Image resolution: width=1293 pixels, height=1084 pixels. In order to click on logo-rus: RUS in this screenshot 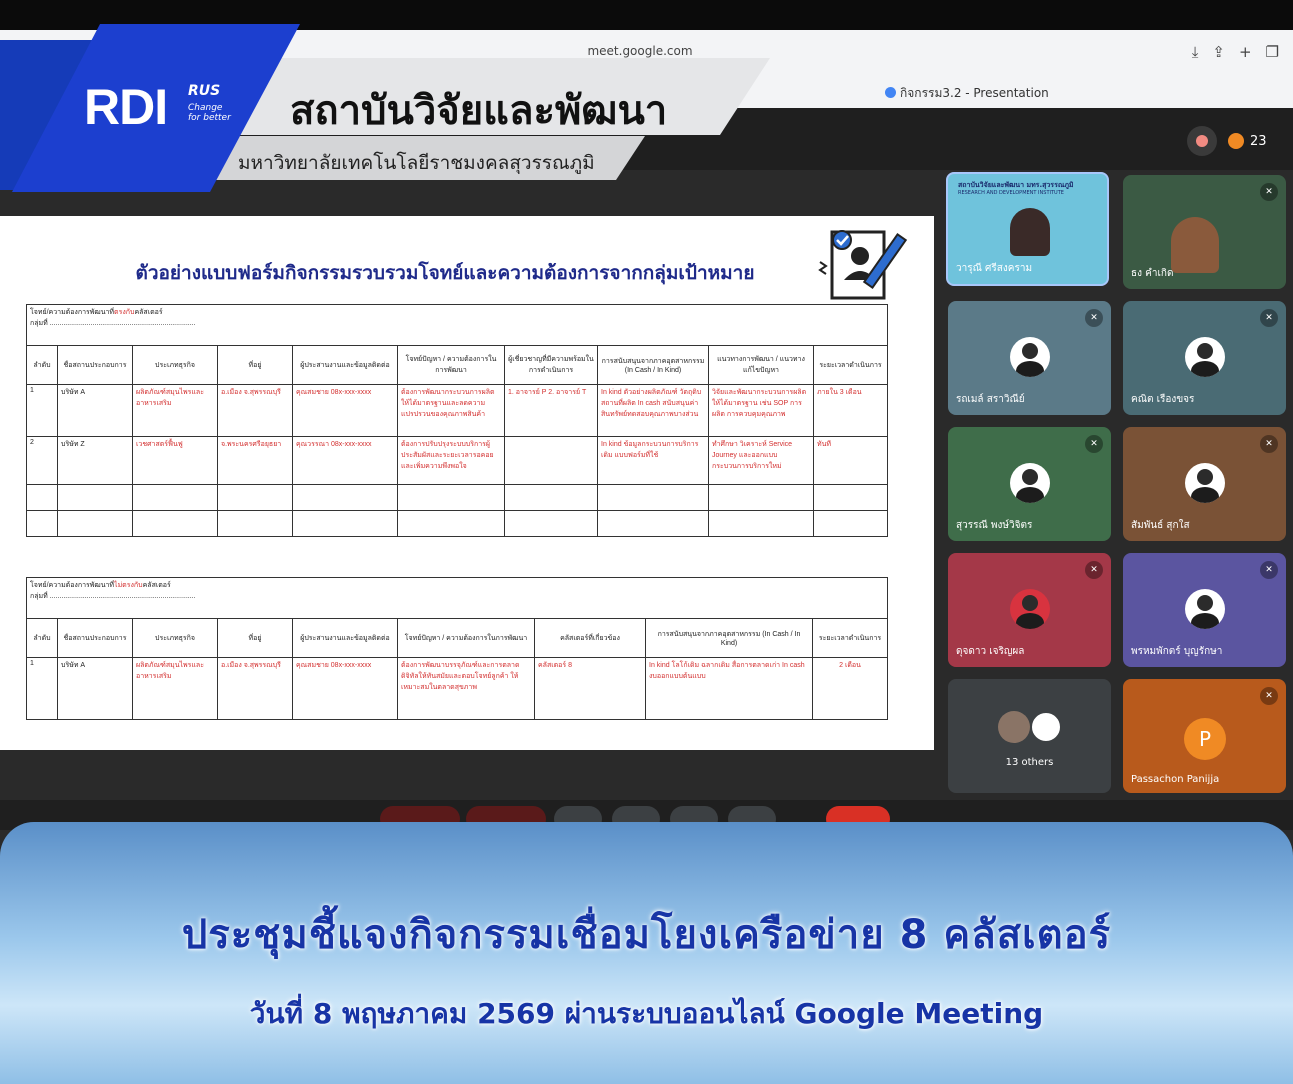, I will do `click(204, 91)`.